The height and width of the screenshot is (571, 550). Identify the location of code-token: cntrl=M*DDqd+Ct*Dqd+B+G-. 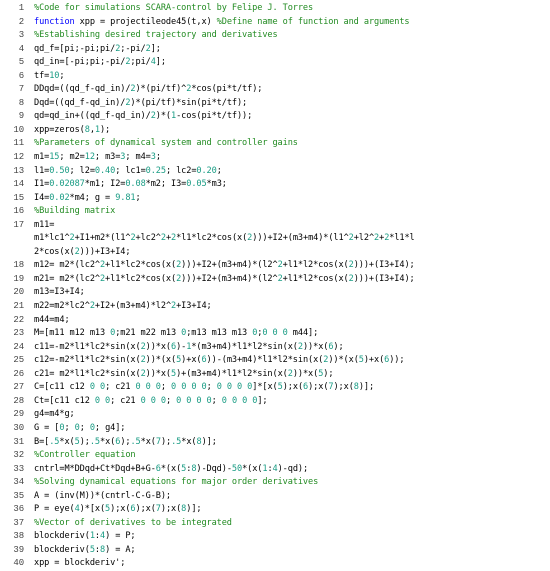
(95, 468).